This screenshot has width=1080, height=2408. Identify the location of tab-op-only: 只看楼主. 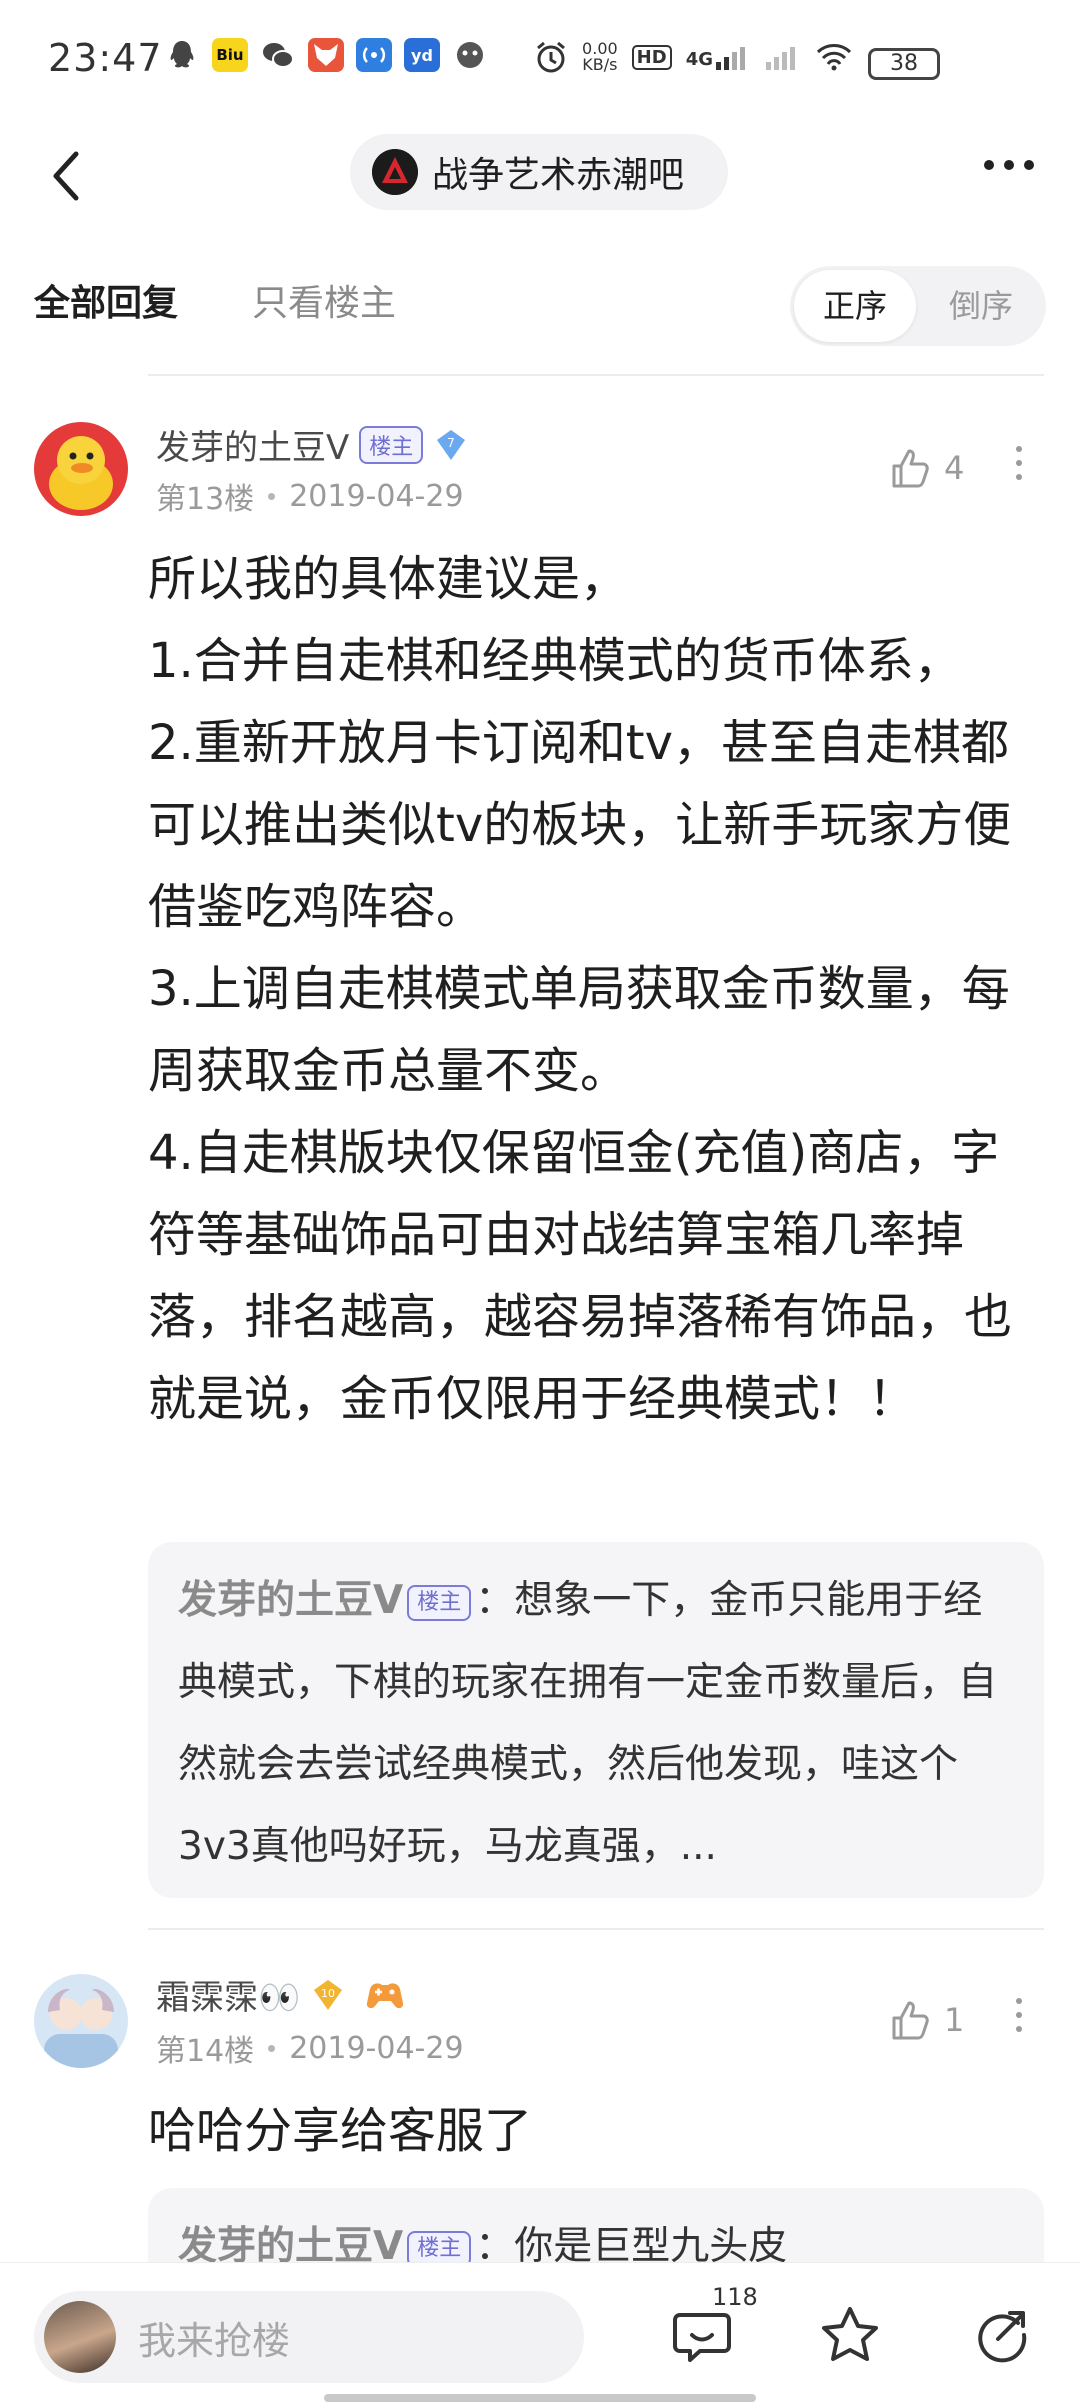
(324, 300).